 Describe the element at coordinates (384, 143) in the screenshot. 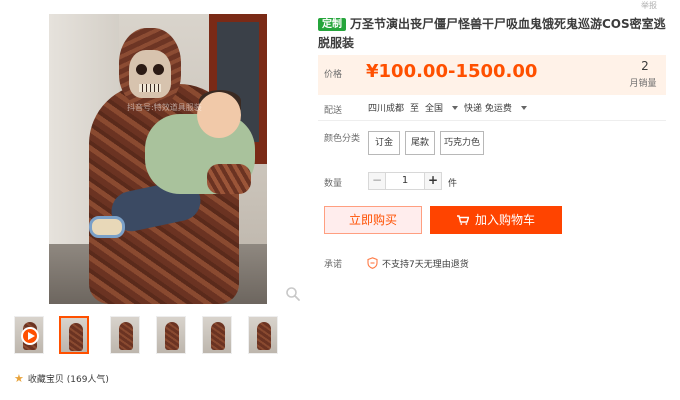

I see `sku-option-deposit: 订金` at that location.